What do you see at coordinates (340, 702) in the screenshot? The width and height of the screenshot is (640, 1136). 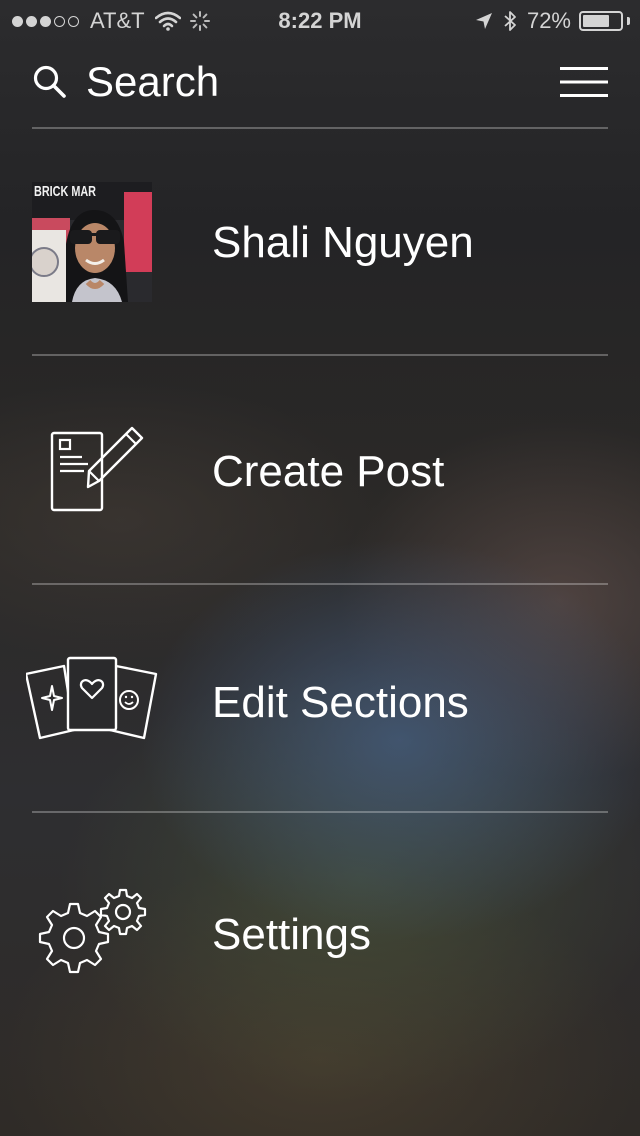 I see `menu-item-label: Edit Sections` at bounding box center [340, 702].